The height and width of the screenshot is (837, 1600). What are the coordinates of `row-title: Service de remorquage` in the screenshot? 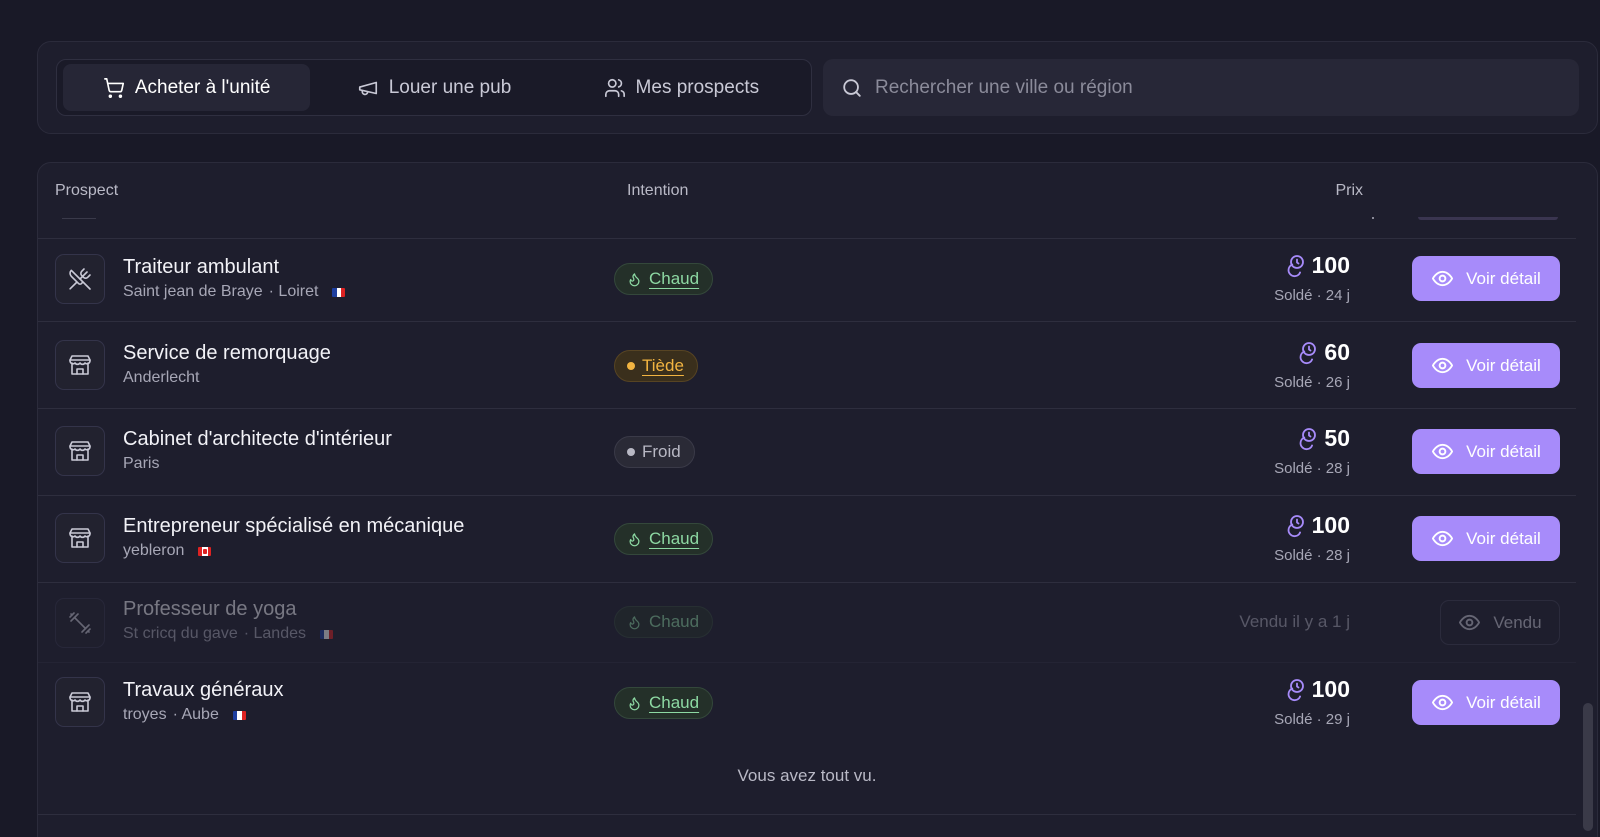 It's located at (227, 353).